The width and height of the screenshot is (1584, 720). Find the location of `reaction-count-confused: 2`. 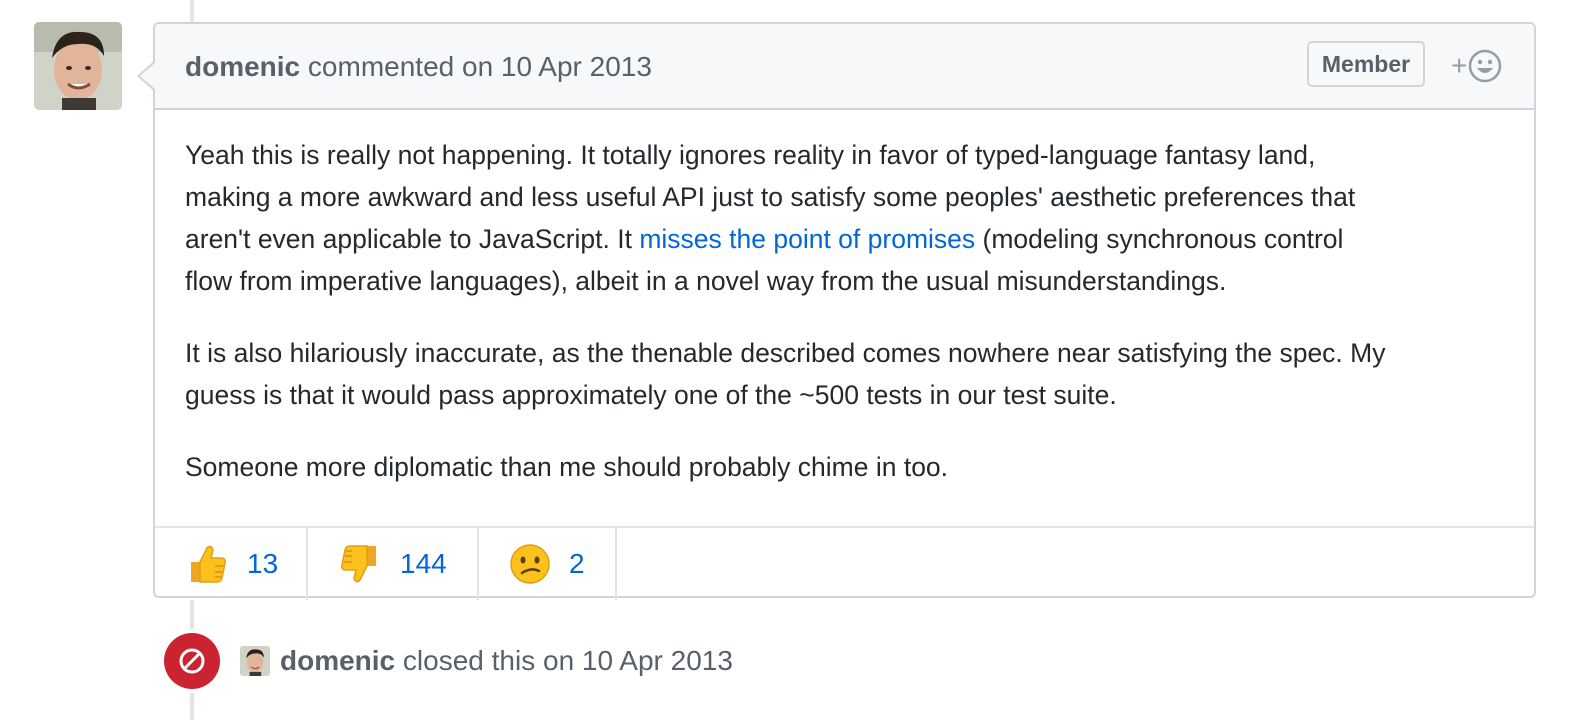

reaction-count-confused: 2 is located at coordinates (577, 563).